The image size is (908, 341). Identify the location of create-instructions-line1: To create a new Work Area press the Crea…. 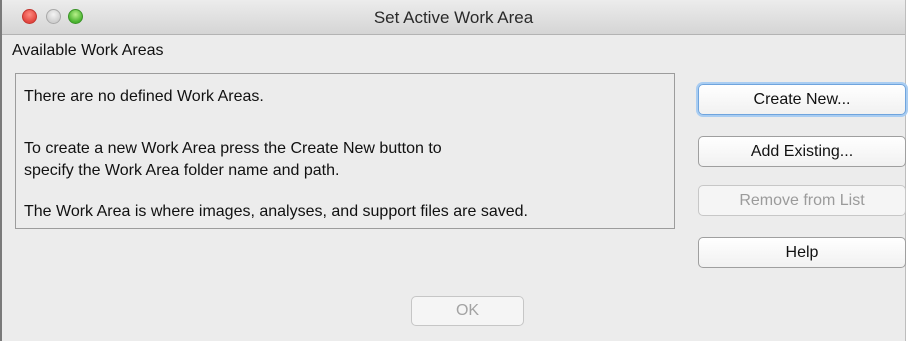
(233, 148).